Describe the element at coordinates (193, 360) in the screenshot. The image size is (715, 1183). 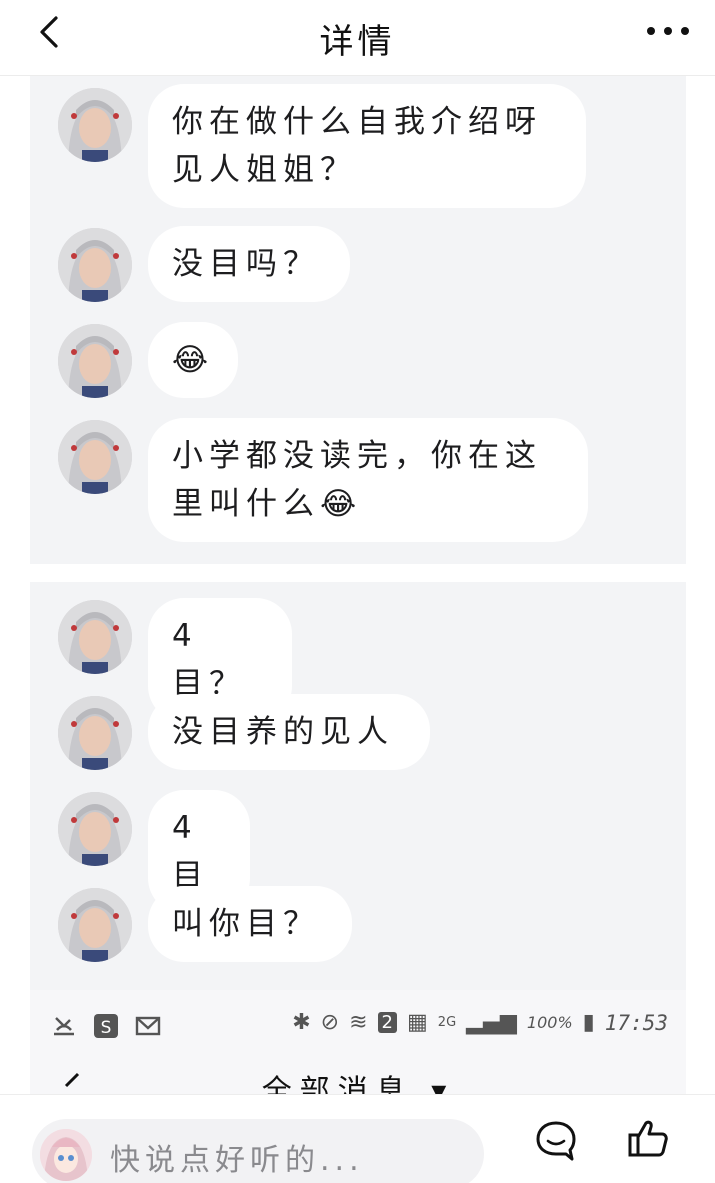
I see `emoji-bubble: 😂` at that location.